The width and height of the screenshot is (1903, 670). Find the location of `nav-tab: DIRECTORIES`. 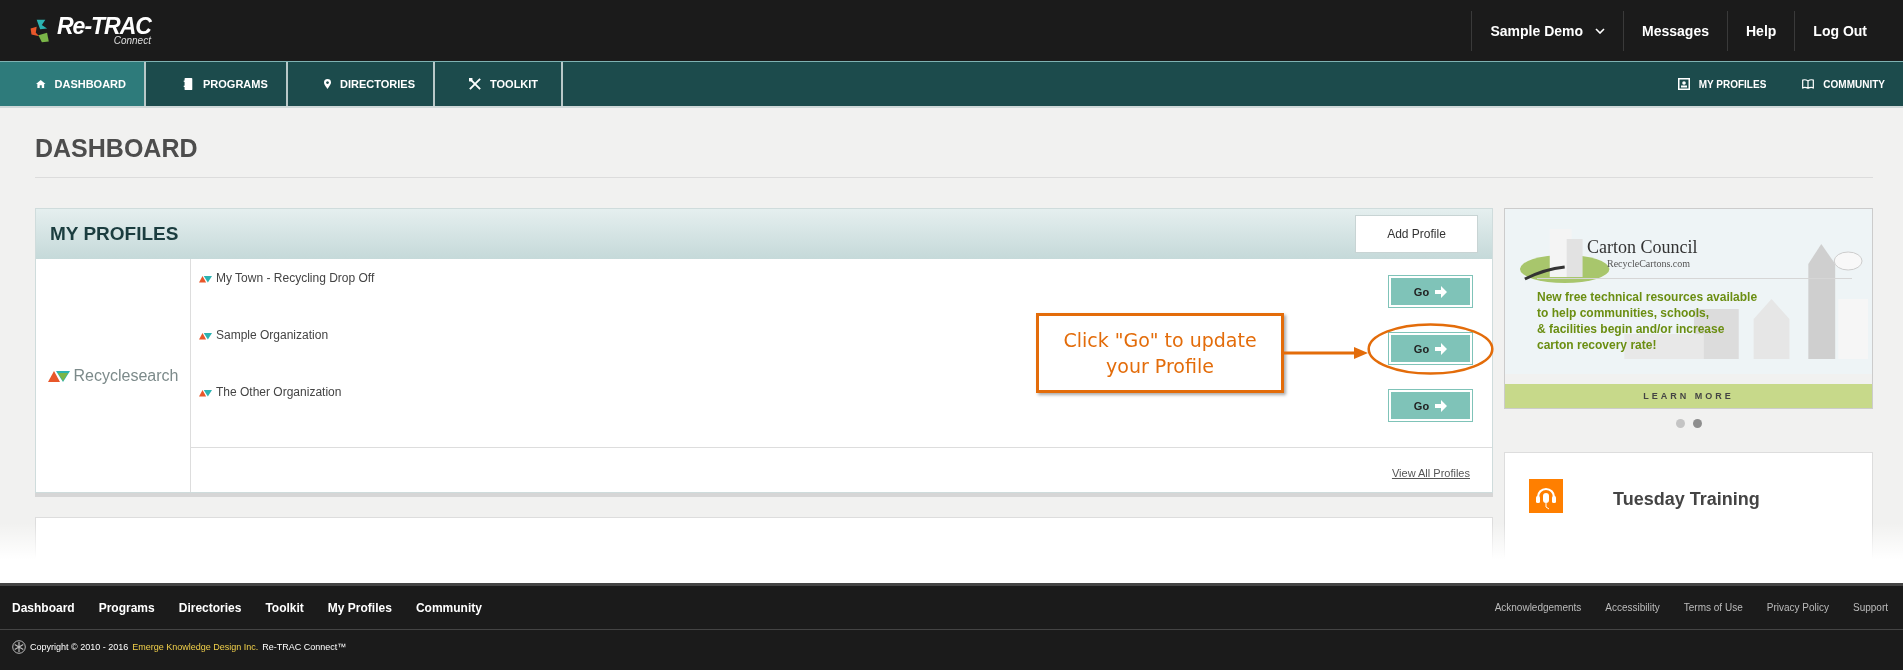

nav-tab: DIRECTORIES is located at coordinates (361, 84).